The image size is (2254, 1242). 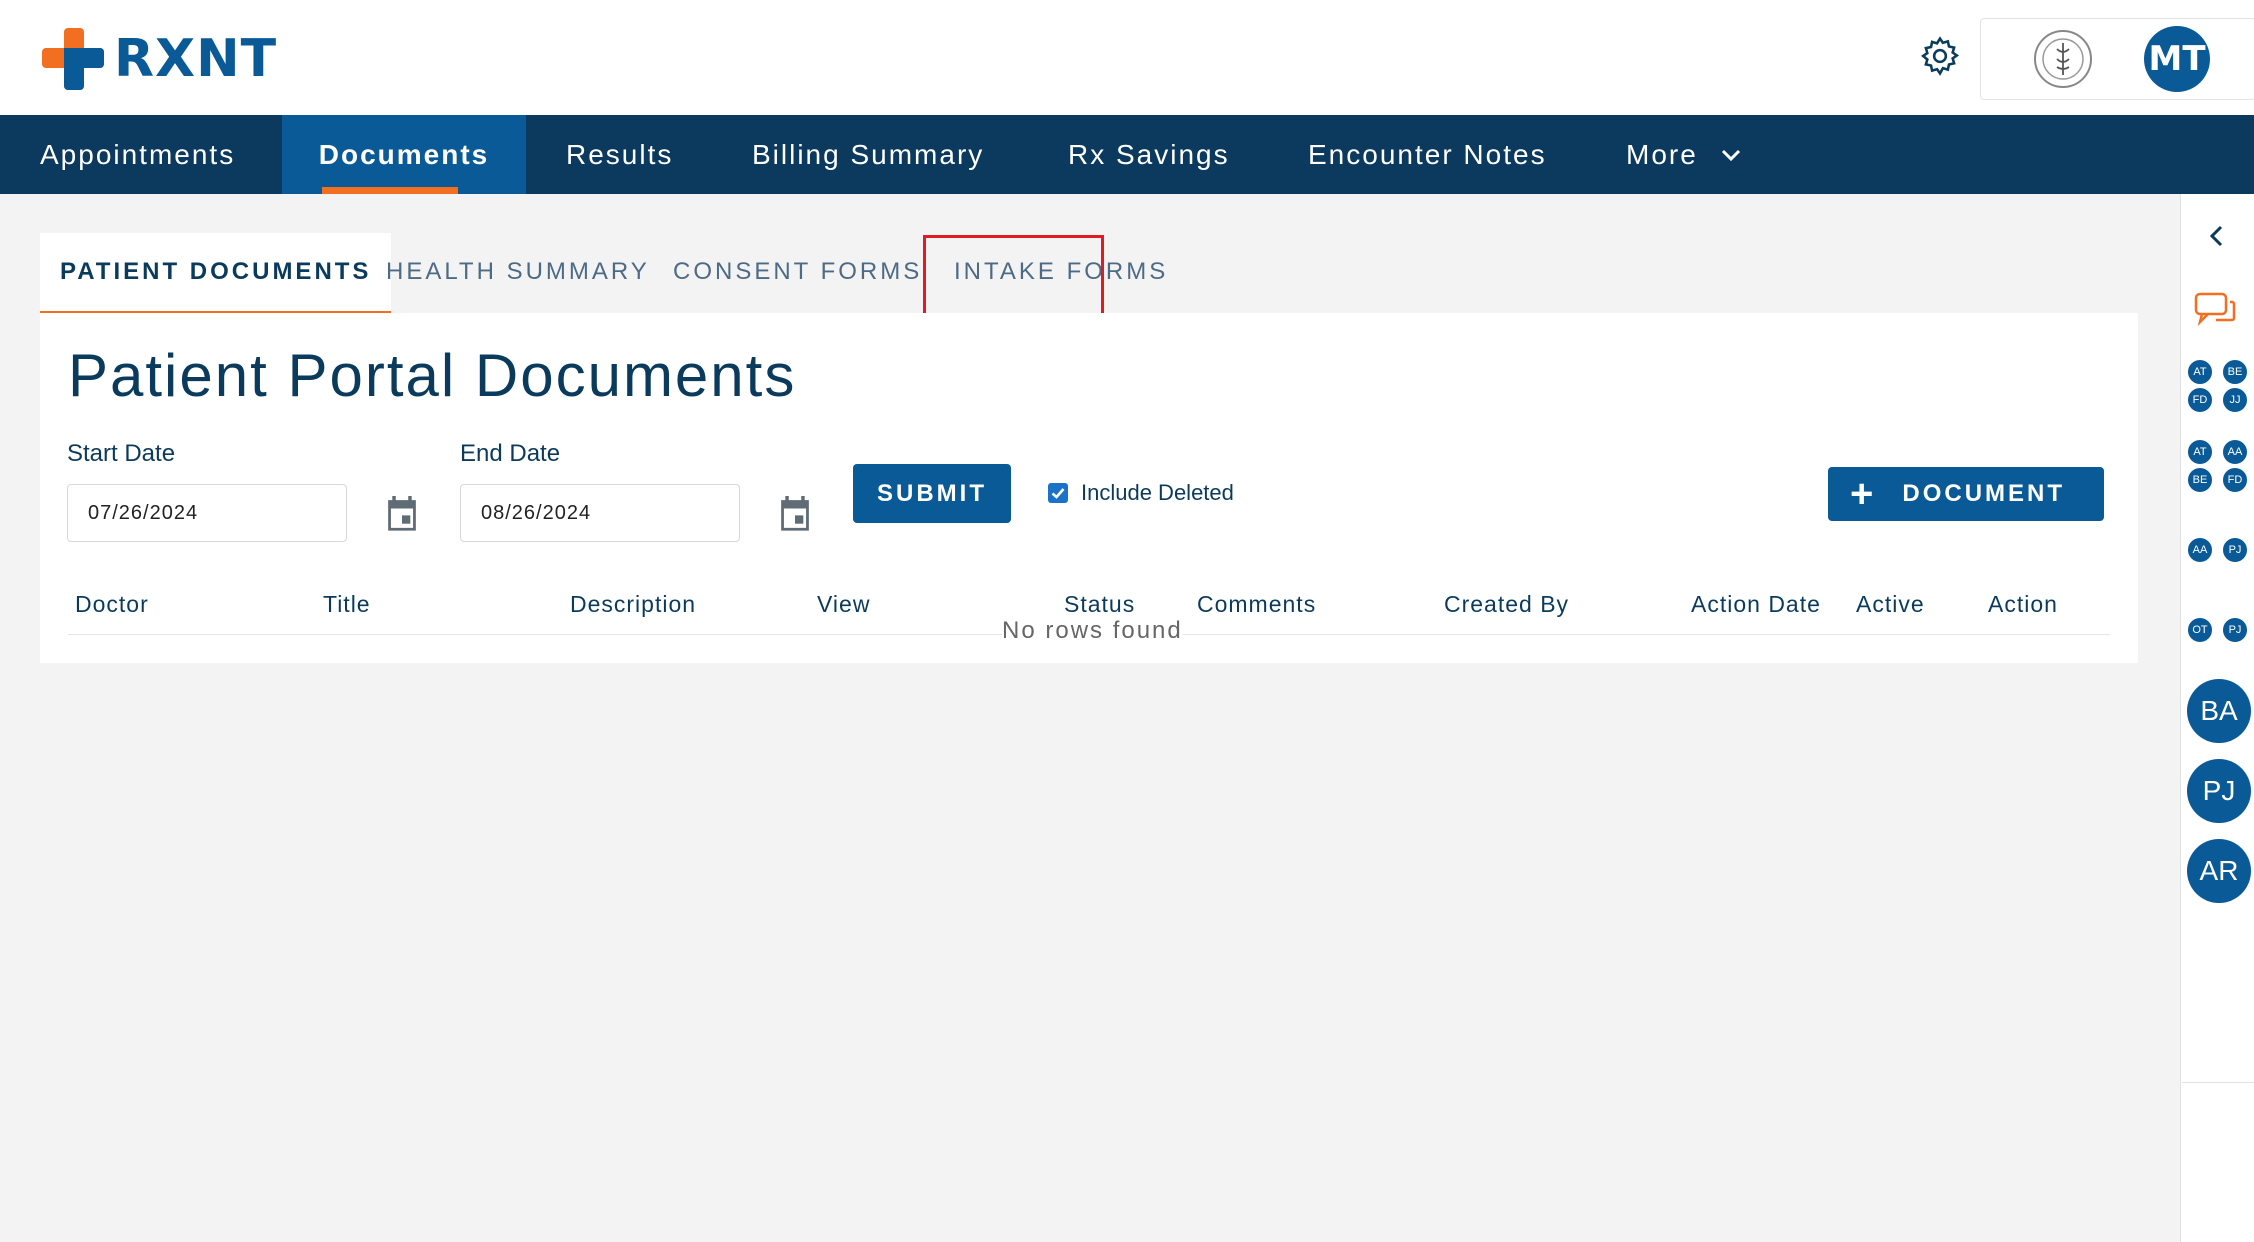 I want to click on nav-item-label: Documents, so click(x=404, y=154).